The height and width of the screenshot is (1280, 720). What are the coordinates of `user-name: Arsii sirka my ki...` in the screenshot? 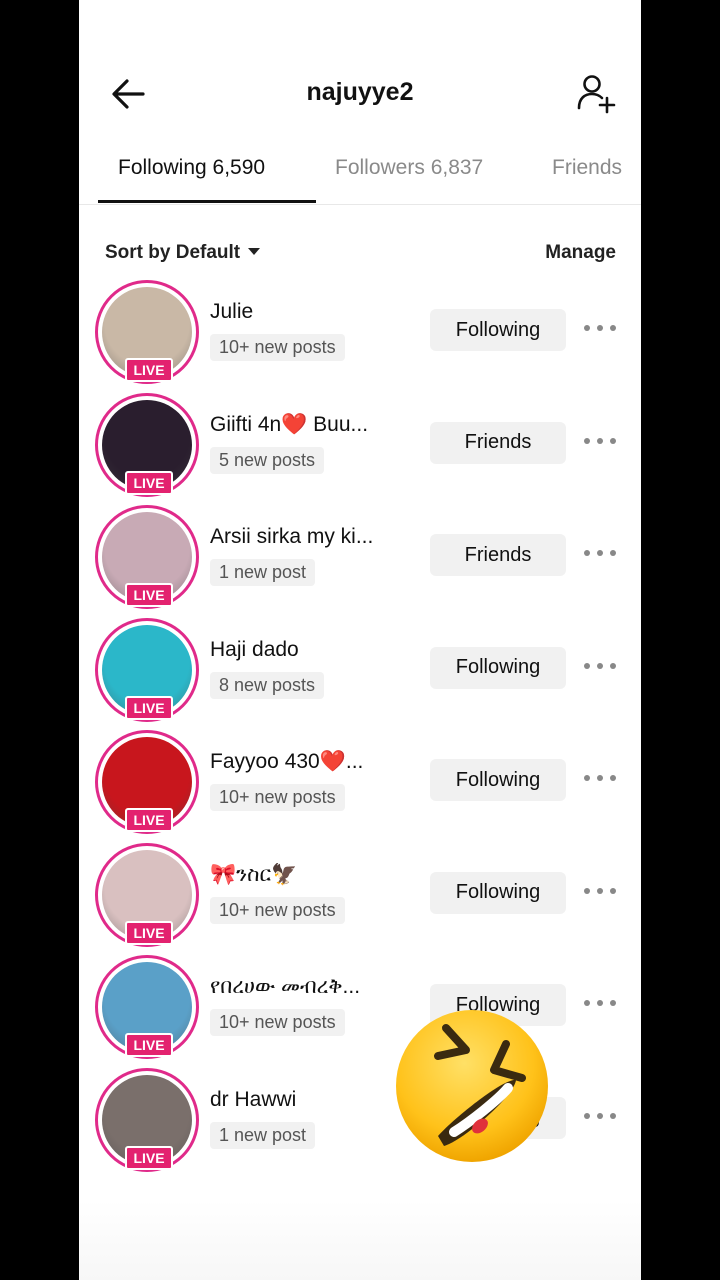 It's located at (310, 537).